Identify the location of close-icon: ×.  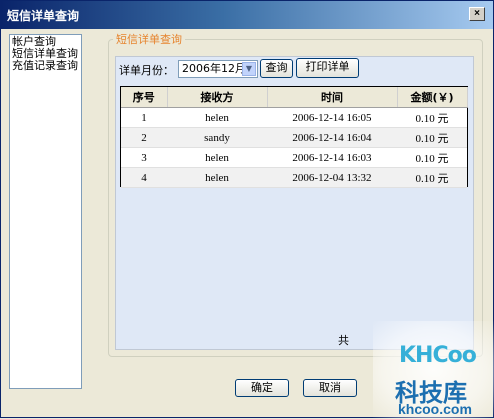
(477, 13).